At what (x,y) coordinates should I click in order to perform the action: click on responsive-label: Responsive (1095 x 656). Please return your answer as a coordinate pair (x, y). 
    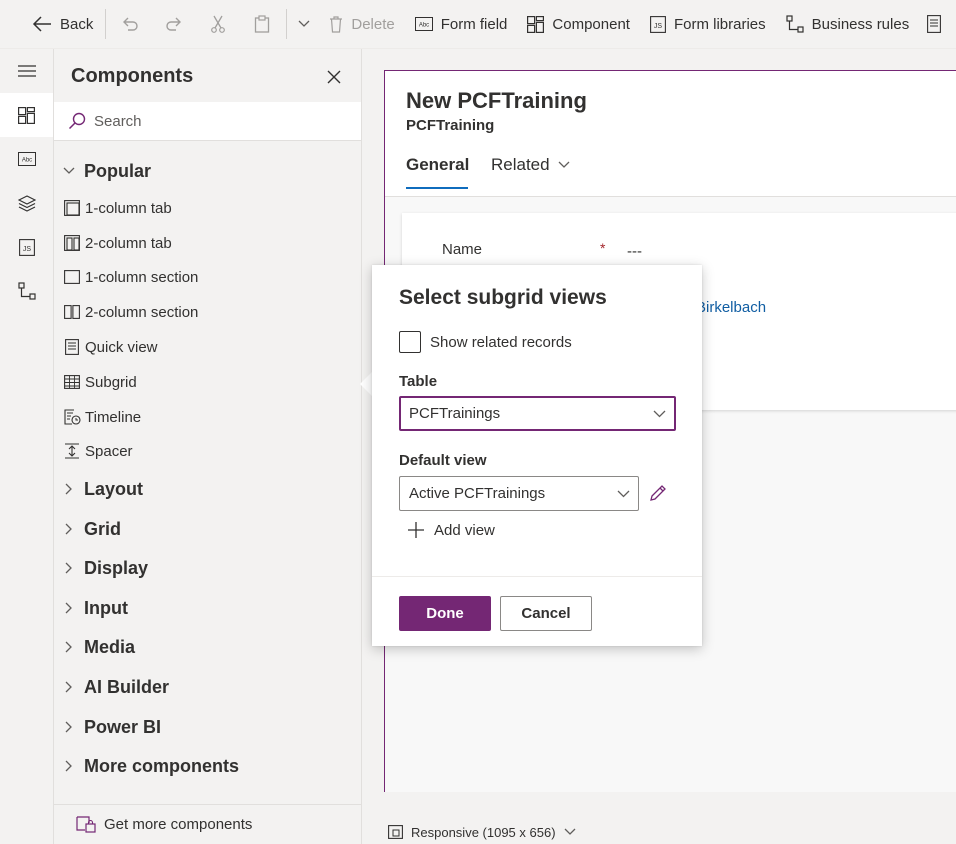
    Looking at the image, I should click on (483, 832).